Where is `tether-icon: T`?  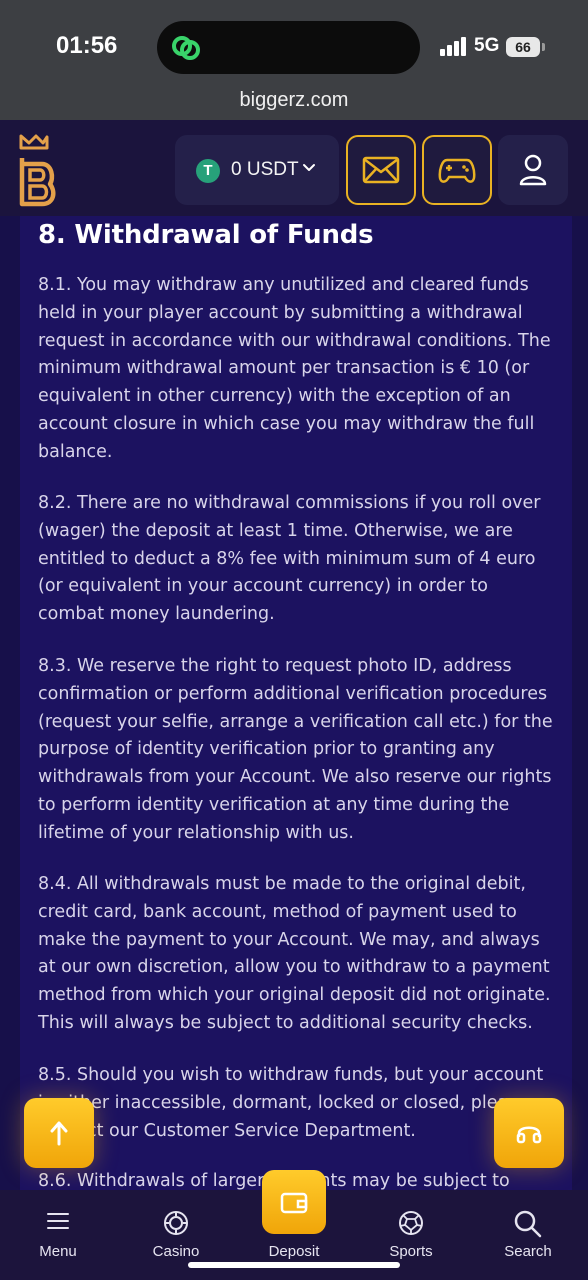 tether-icon: T is located at coordinates (208, 171).